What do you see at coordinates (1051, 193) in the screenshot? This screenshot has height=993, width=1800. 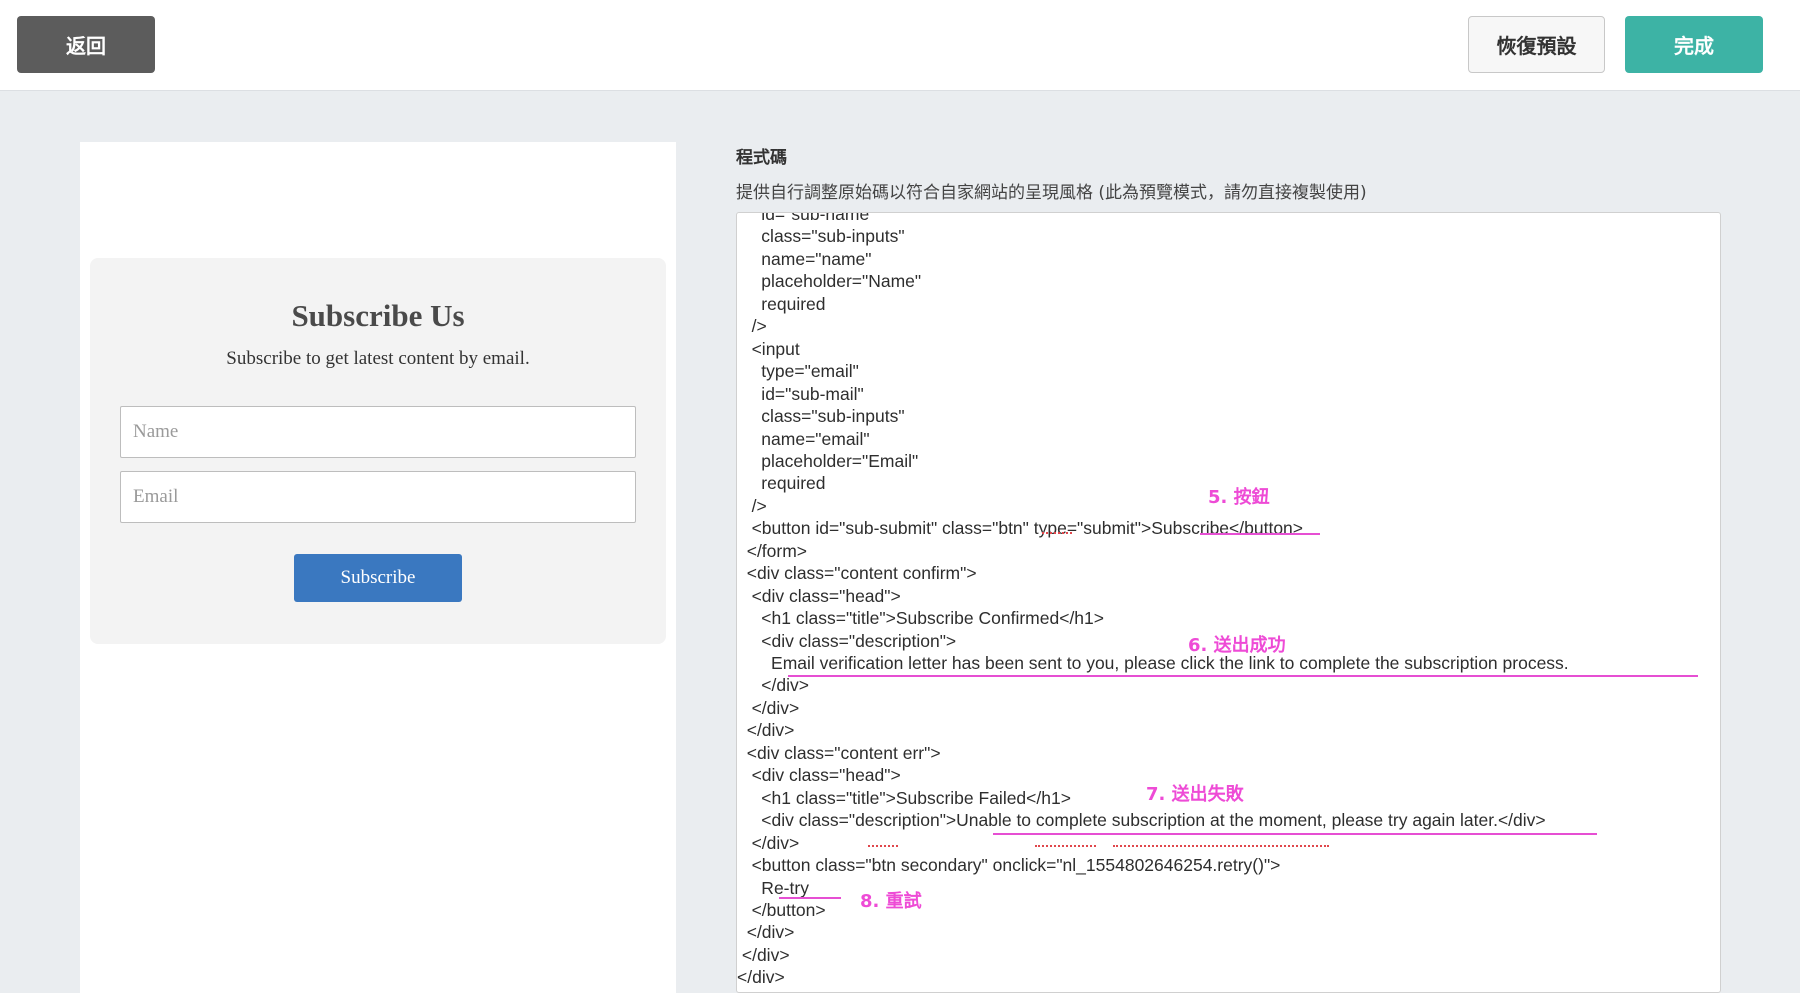 I see `code-section-hint: 提供自行調整原始碼以符合自家網站的呈現風格 (此為預覽模式，請勿直接複製使用)` at bounding box center [1051, 193].